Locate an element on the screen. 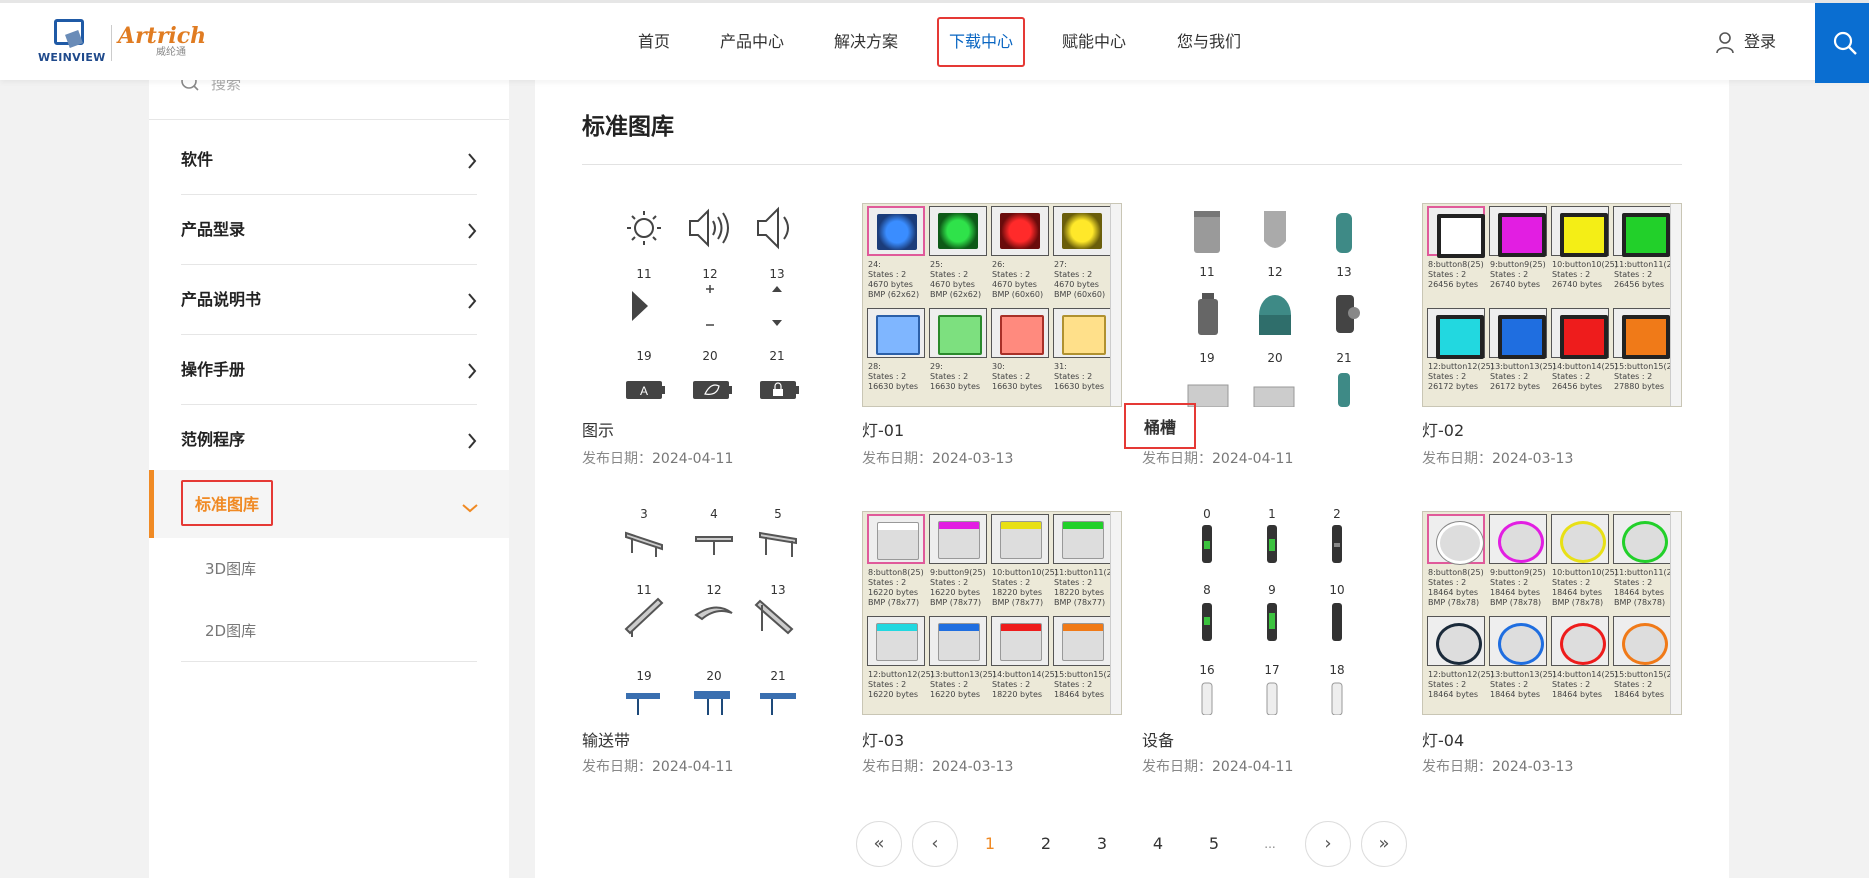 The height and width of the screenshot is (878, 1869). chevron-right-icon is located at coordinates (472, 163).